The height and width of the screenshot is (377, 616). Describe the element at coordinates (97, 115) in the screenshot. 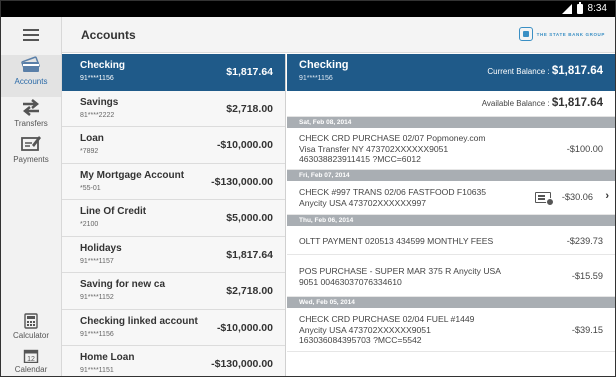

I see `account-number: 81****2222` at that location.